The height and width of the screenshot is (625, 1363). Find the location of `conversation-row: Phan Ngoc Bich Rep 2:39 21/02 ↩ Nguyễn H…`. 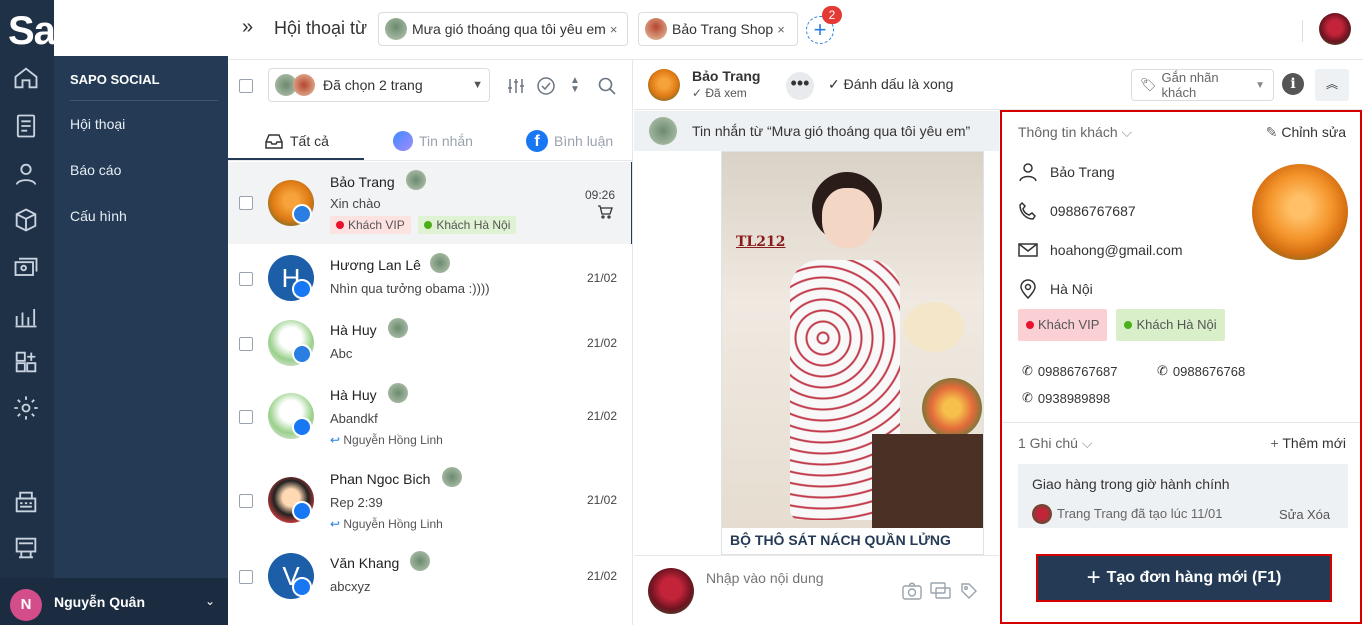

conversation-row: Phan Ngoc Bich Rep 2:39 21/02 ↩ Nguyễn H… is located at coordinates (430, 500).